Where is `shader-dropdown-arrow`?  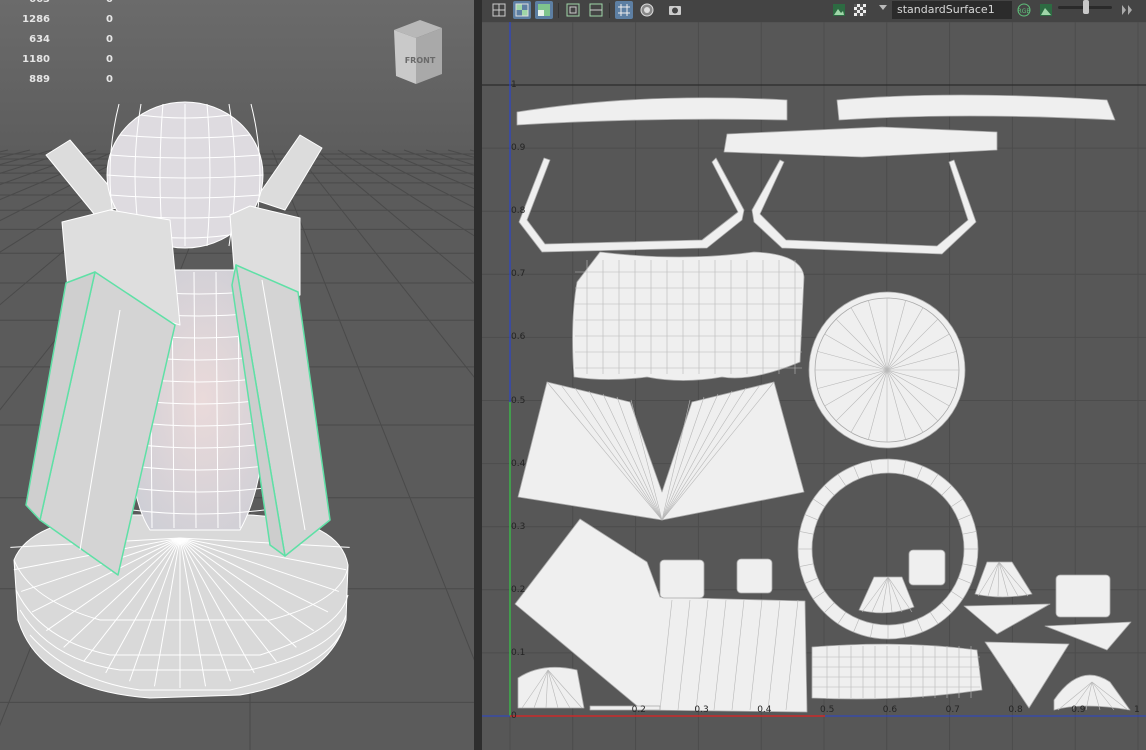
shader-dropdown-arrow is located at coordinates (883, 7).